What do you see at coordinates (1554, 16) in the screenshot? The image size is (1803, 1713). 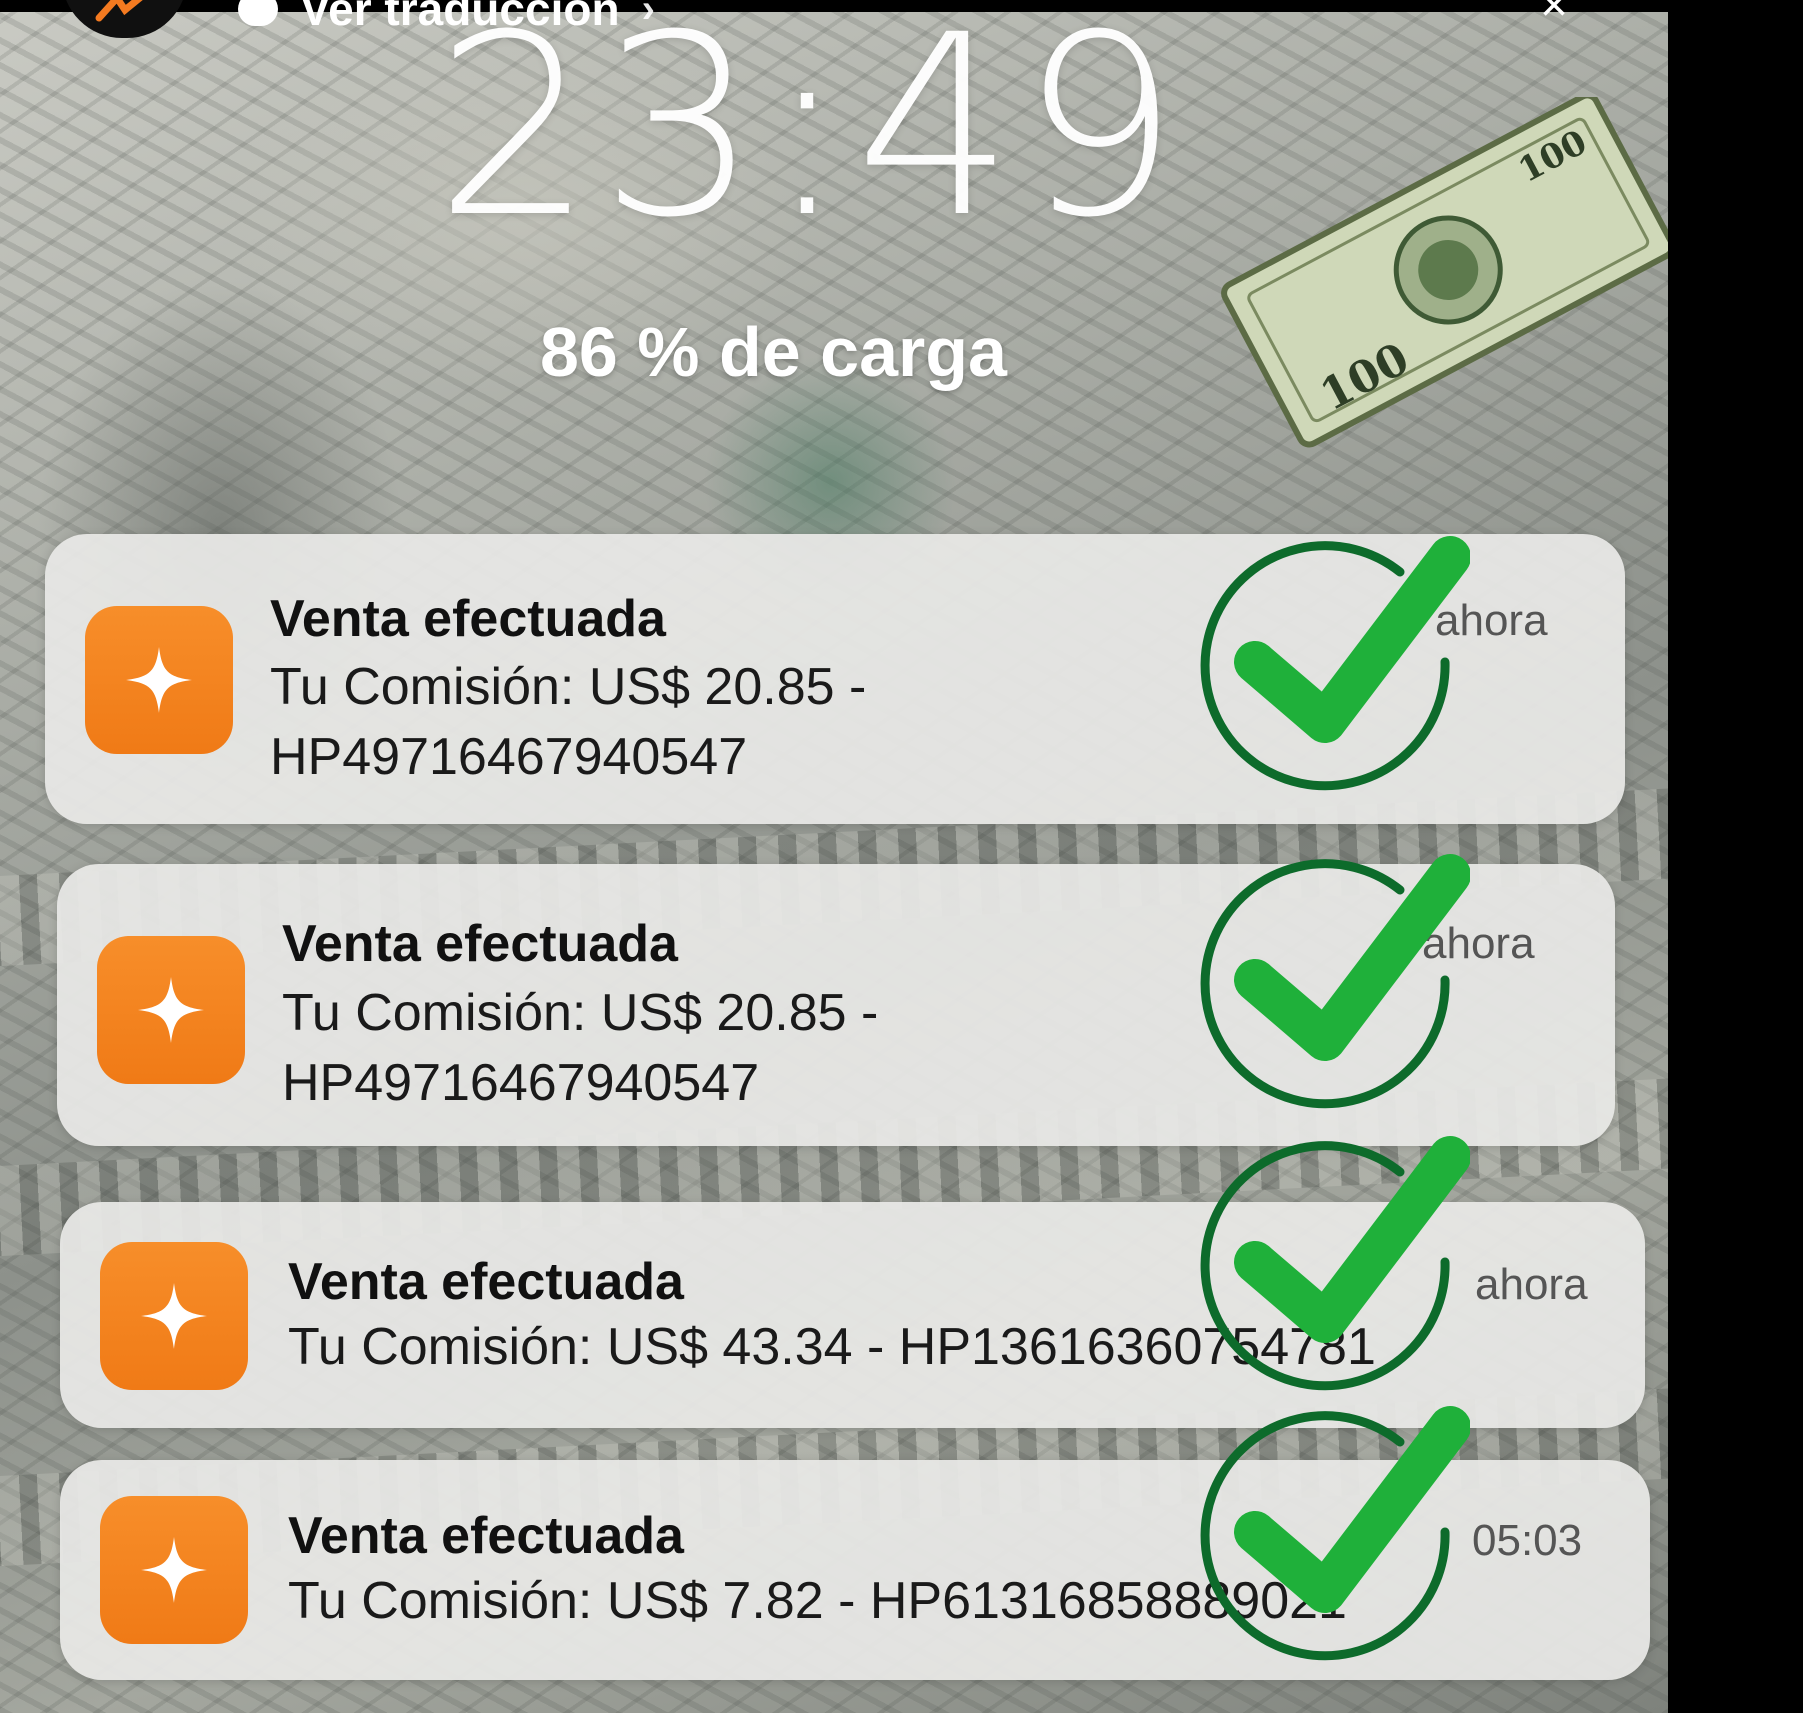 I see `close-icon: ×` at bounding box center [1554, 16].